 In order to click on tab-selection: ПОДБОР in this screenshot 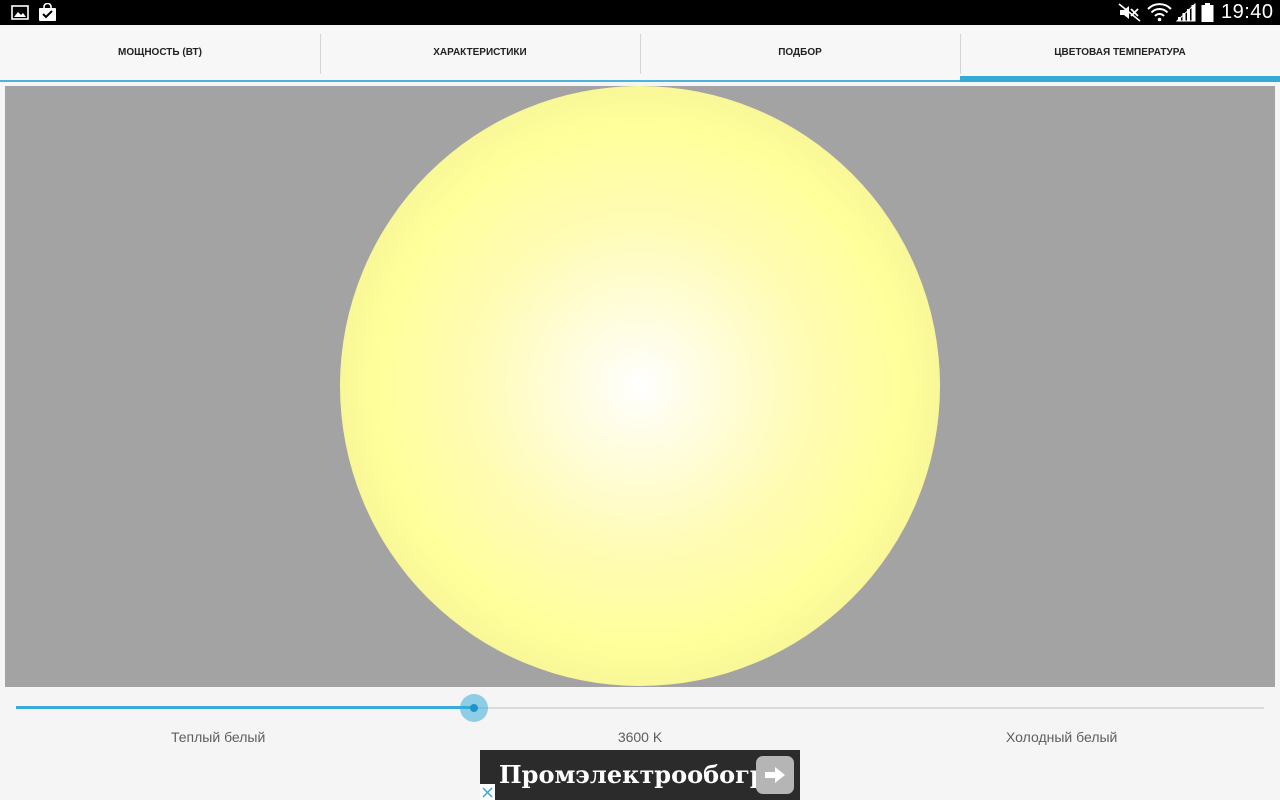, I will do `click(800, 53)`.